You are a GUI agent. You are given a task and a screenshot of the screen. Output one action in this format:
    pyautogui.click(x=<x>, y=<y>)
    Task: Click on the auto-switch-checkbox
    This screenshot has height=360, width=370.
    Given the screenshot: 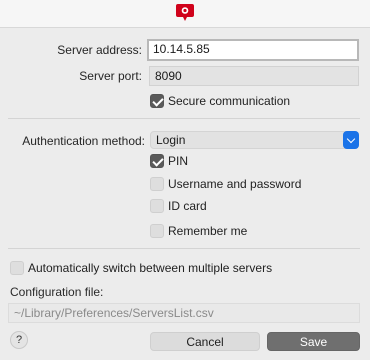 What is the action you would take?
    pyautogui.click(x=17, y=268)
    